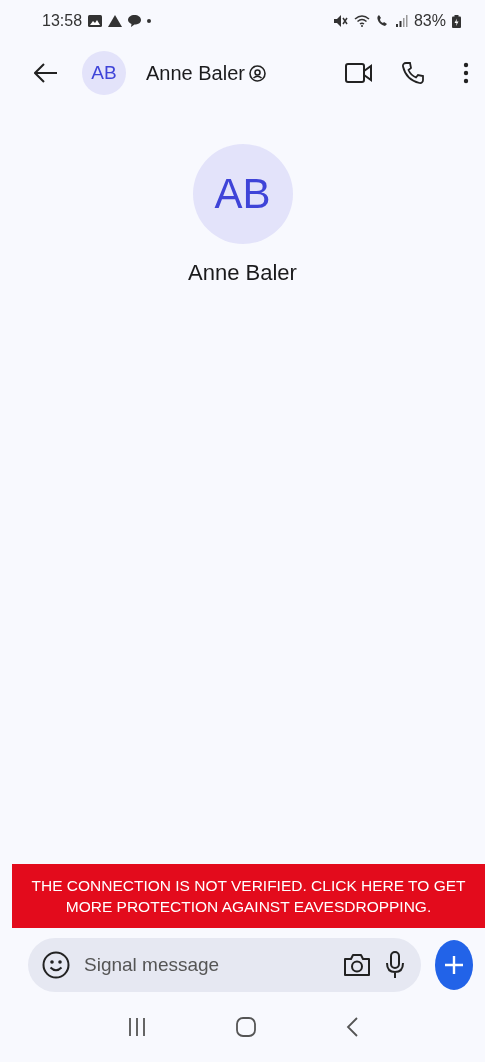  I want to click on contact-name: Anne Baler, so click(195, 73).